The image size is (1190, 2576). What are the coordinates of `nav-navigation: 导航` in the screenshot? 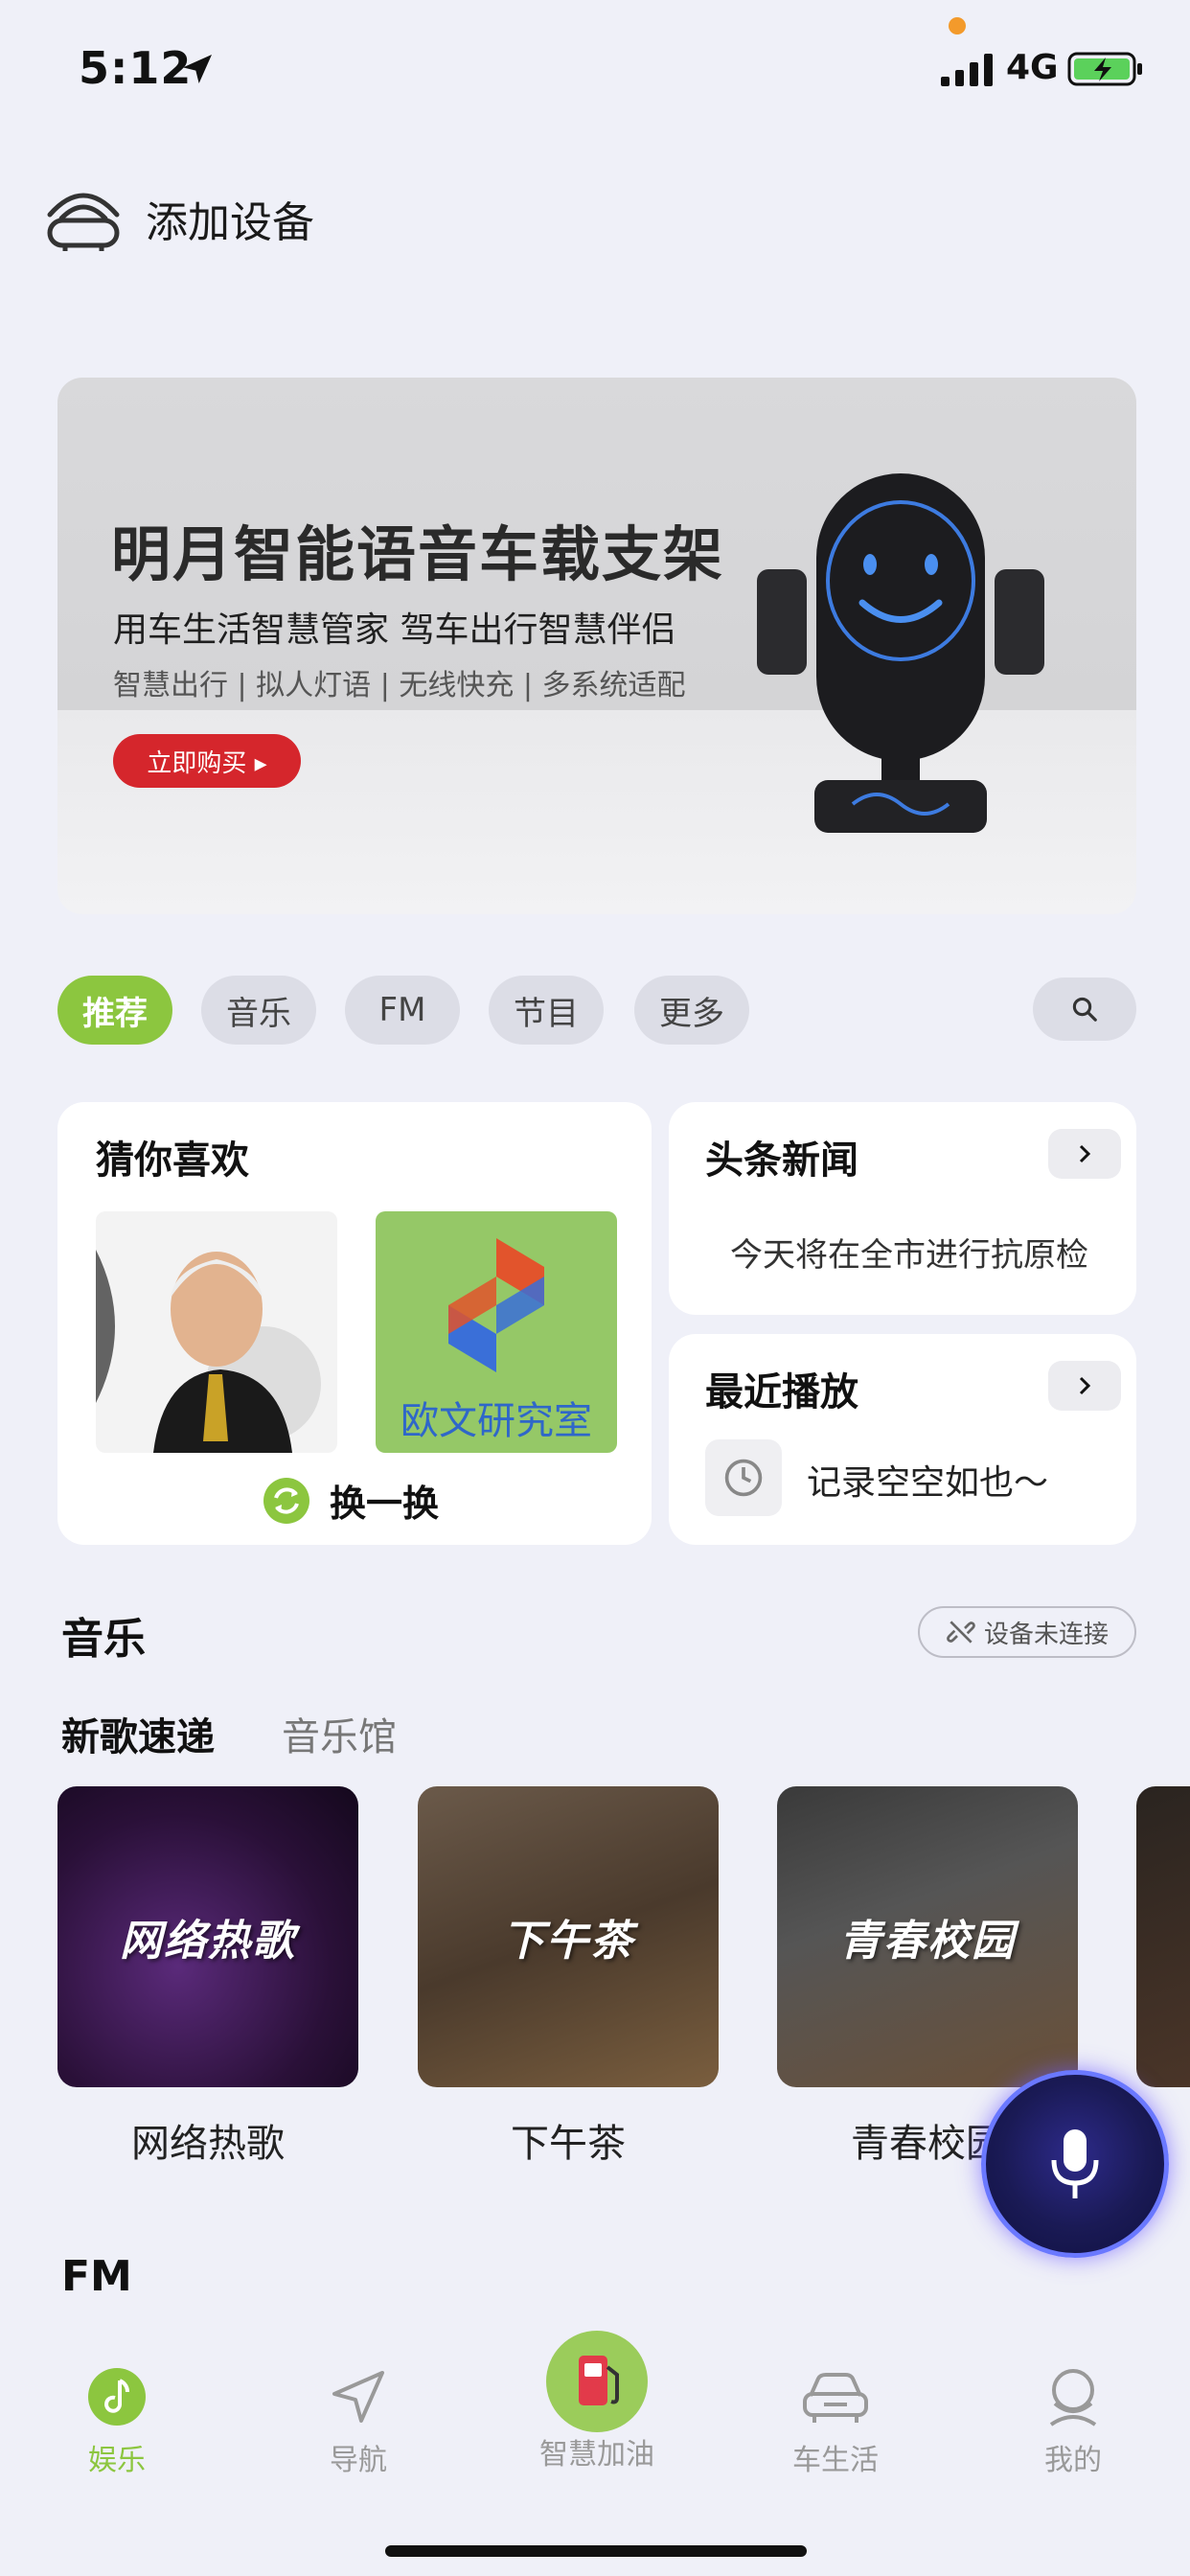 It's located at (358, 2421).